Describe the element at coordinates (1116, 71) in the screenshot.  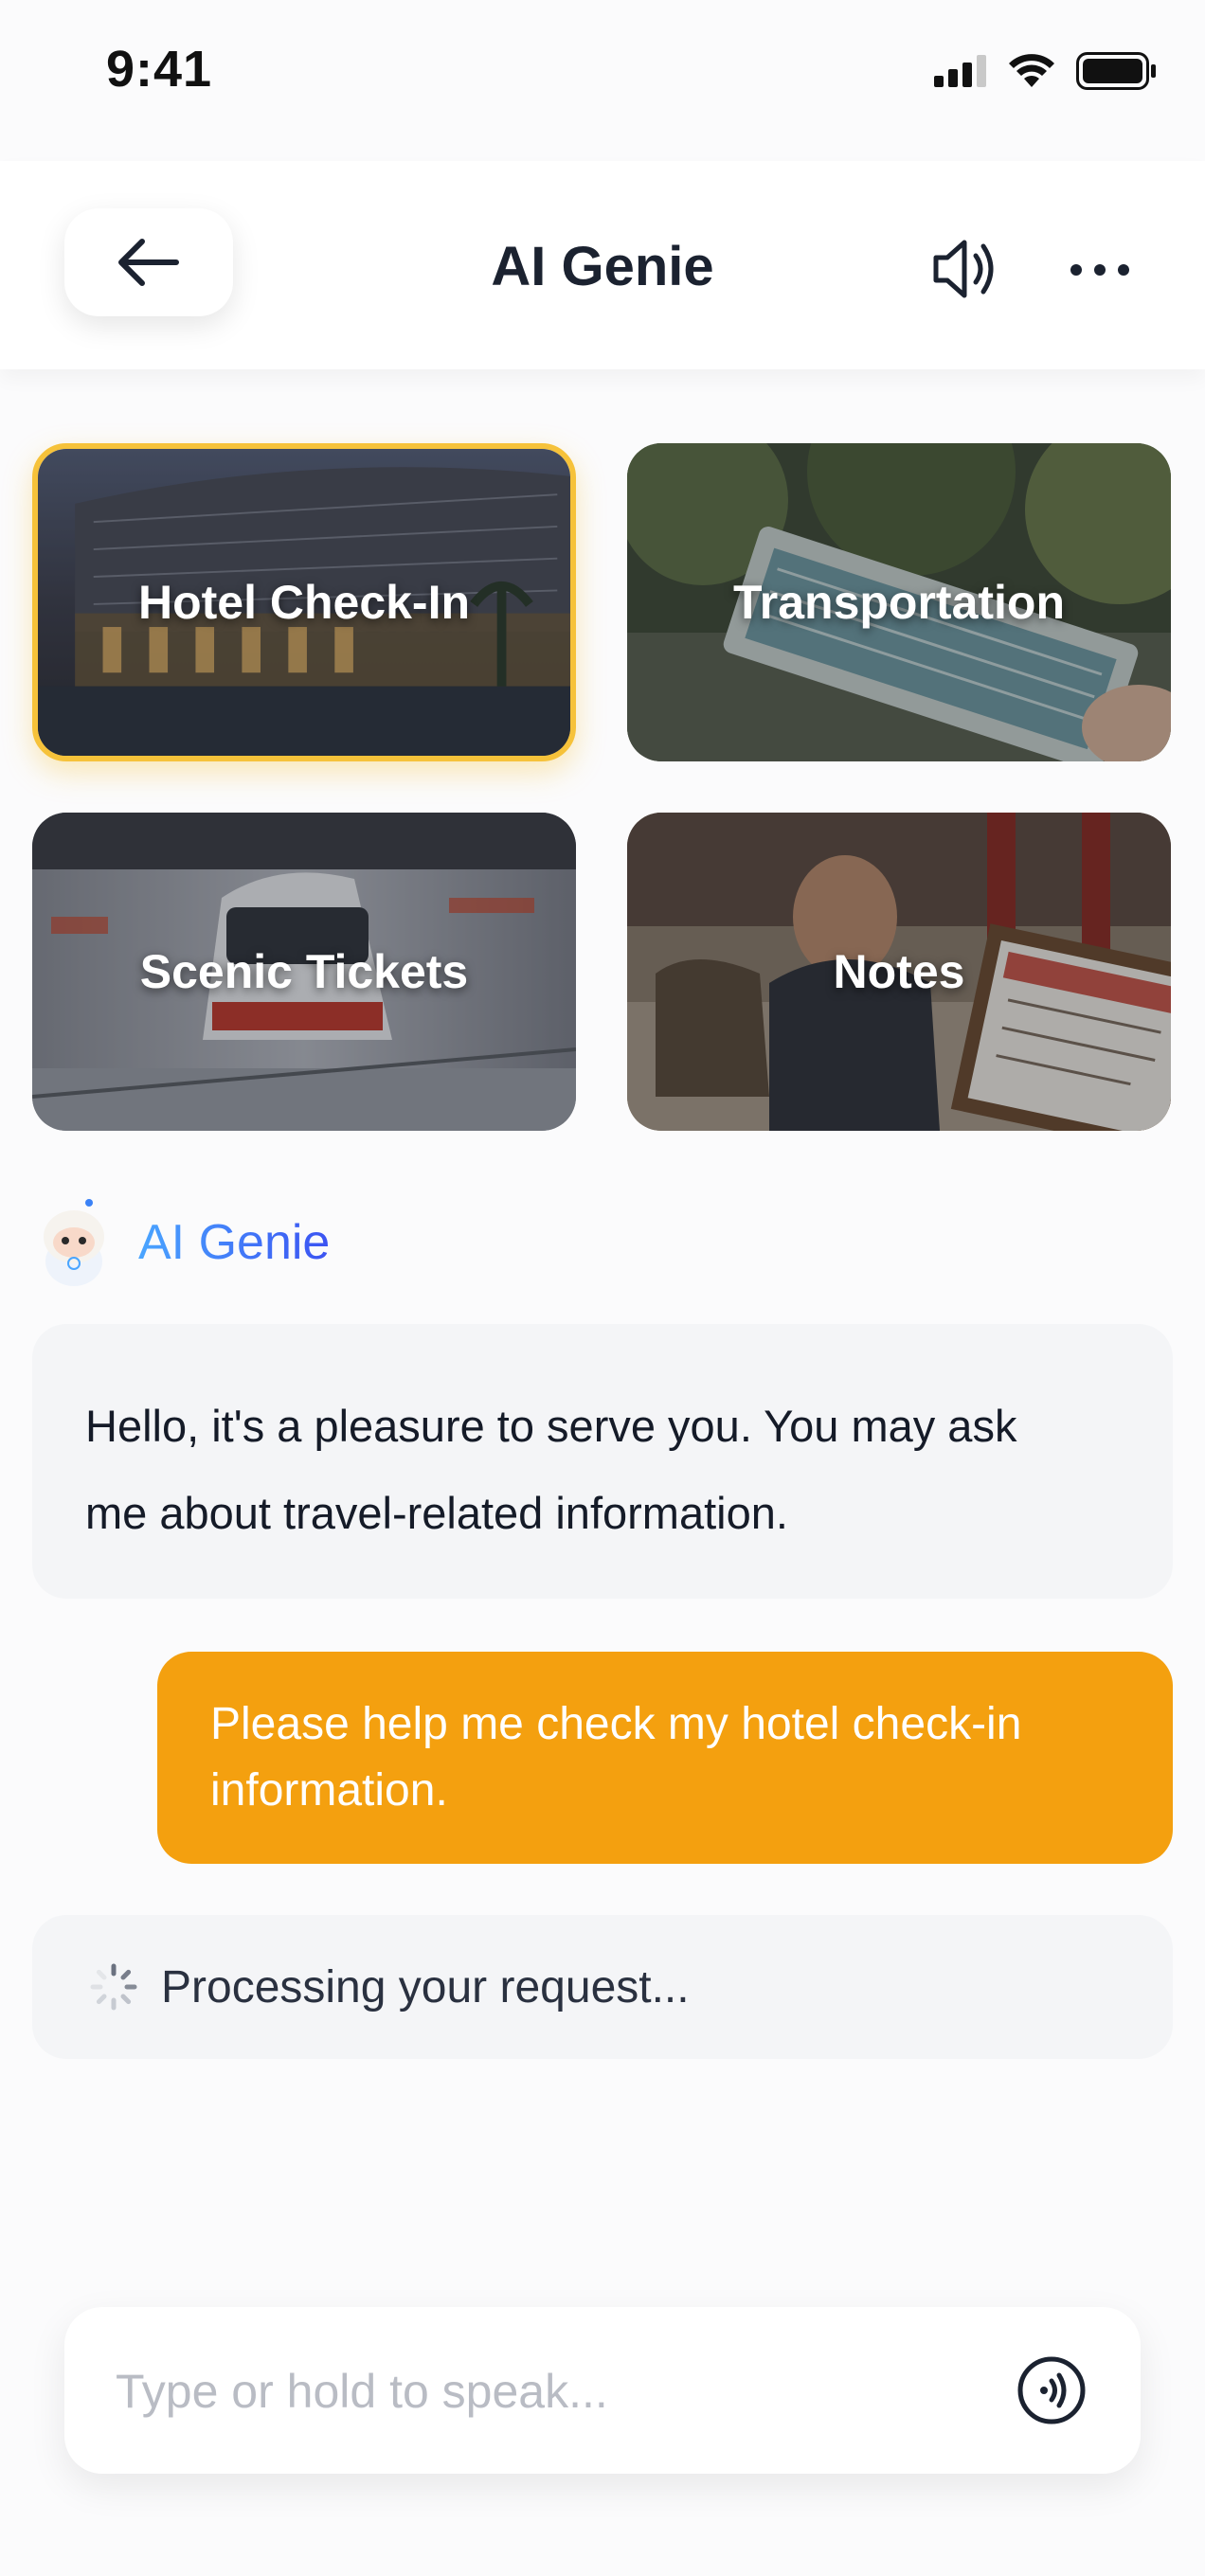
I see `battery-icon` at that location.